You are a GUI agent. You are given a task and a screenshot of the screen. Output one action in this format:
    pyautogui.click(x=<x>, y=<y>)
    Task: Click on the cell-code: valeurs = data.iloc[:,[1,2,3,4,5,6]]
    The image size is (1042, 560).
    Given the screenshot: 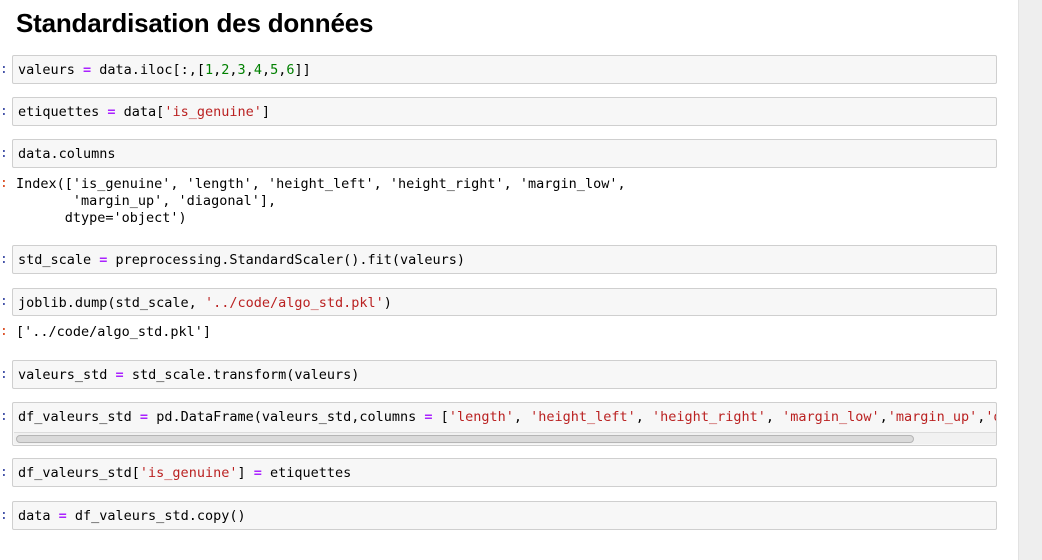 What is the action you would take?
    pyautogui.click(x=164, y=70)
    